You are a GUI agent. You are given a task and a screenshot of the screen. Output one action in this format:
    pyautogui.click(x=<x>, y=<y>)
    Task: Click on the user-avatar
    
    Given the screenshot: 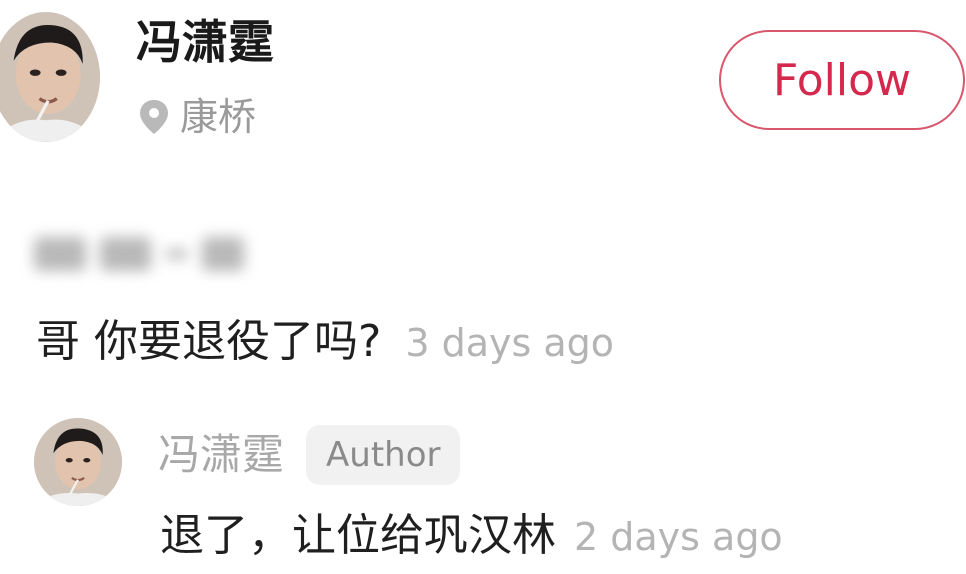 What is the action you would take?
    pyautogui.click(x=50, y=77)
    